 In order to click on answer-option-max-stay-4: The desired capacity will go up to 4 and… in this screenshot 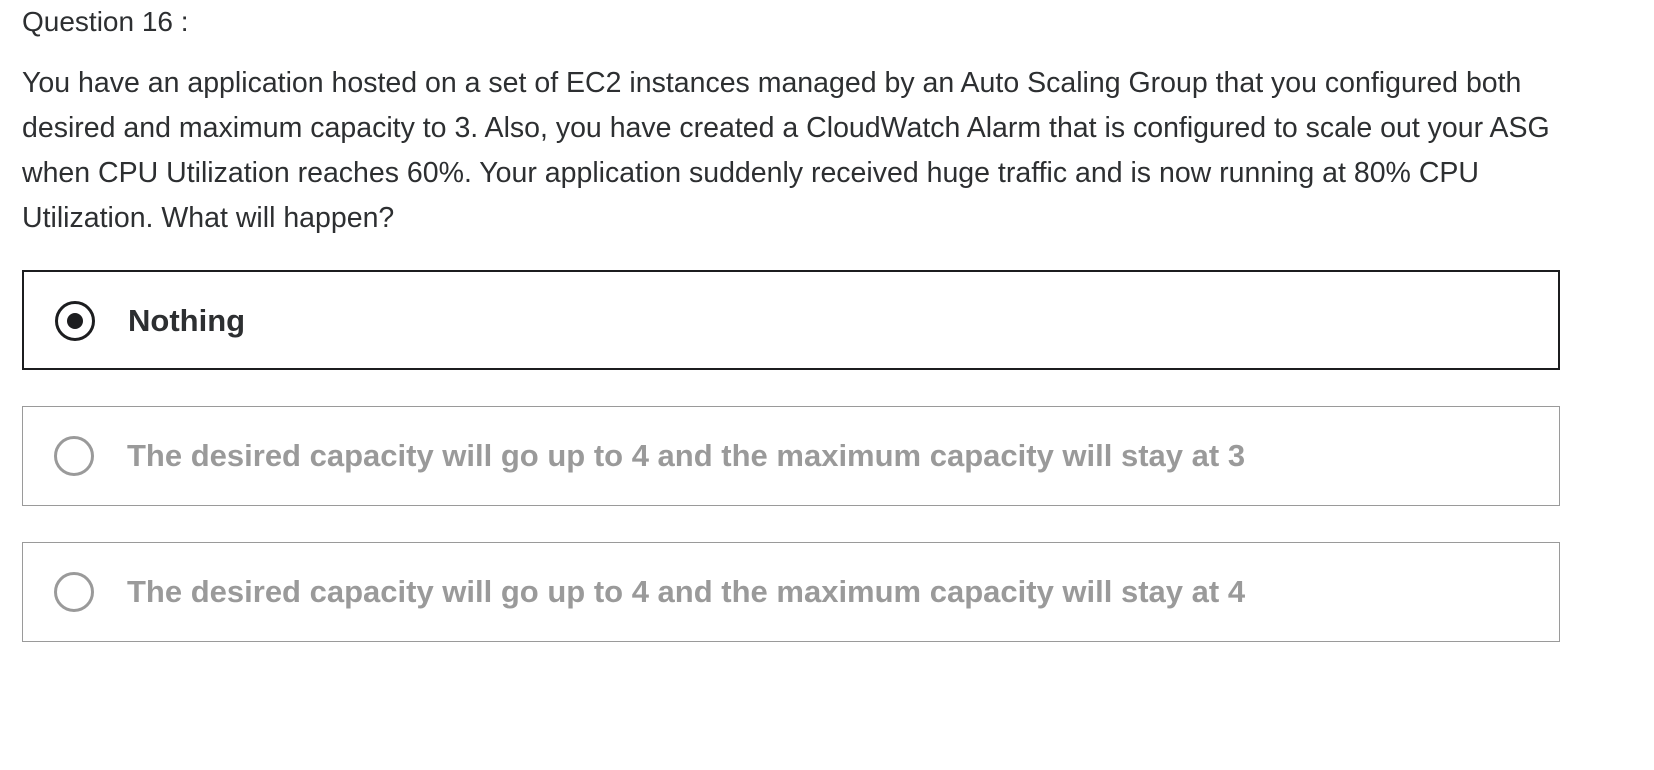, I will do `click(791, 592)`.